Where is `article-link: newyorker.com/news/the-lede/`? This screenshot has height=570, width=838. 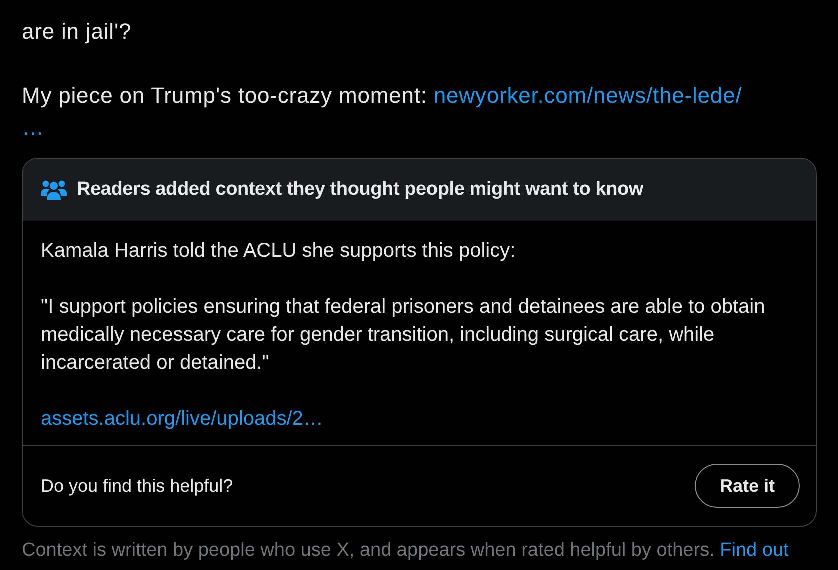 article-link: newyorker.com/news/the-lede/ is located at coordinates (588, 95).